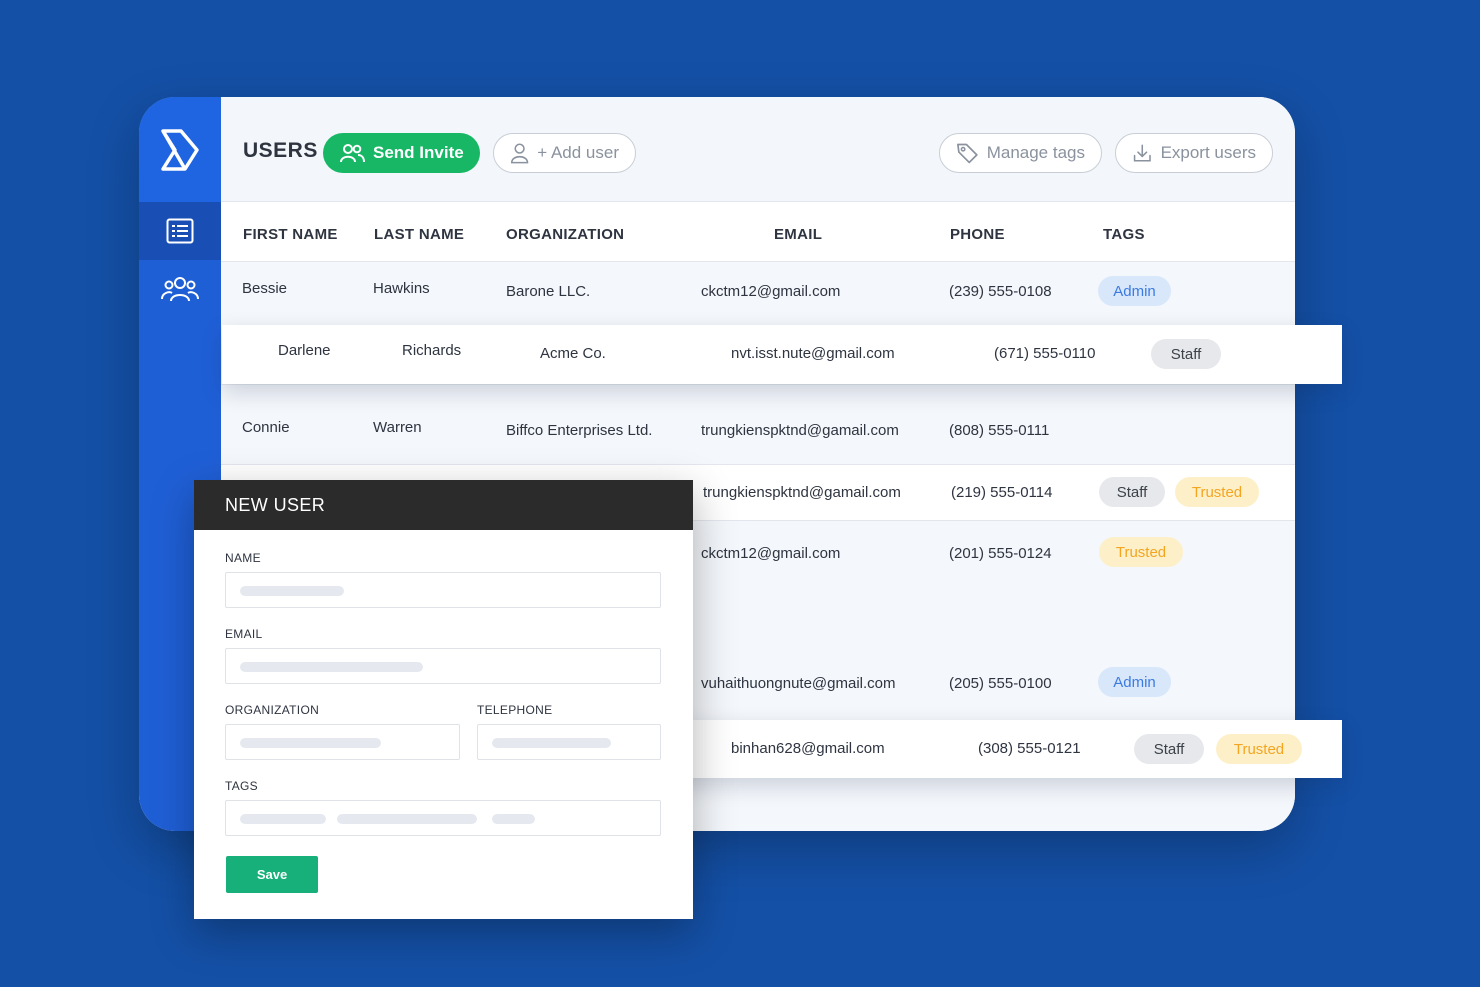 This screenshot has width=1480, height=987. What do you see at coordinates (1000, 553) in the screenshot?
I see `cell-phone: (201) 555-0124` at bounding box center [1000, 553].